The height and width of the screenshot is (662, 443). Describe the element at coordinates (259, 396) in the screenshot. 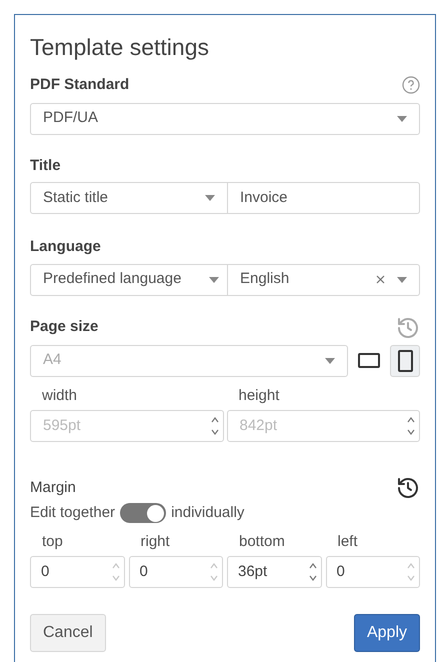

I see `field-label: height` at that location.